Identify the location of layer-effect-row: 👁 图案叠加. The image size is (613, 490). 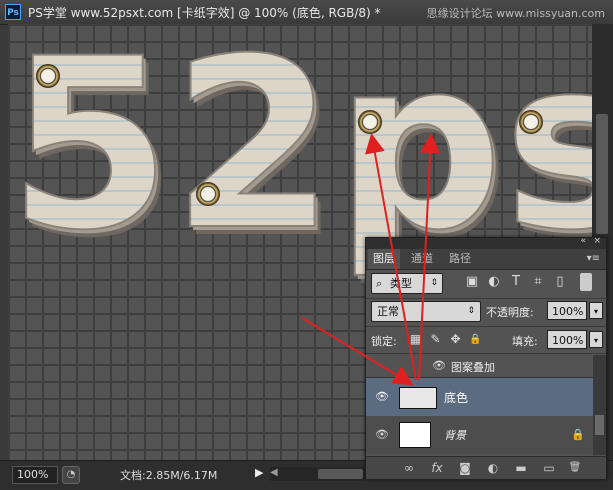
(479, 366).